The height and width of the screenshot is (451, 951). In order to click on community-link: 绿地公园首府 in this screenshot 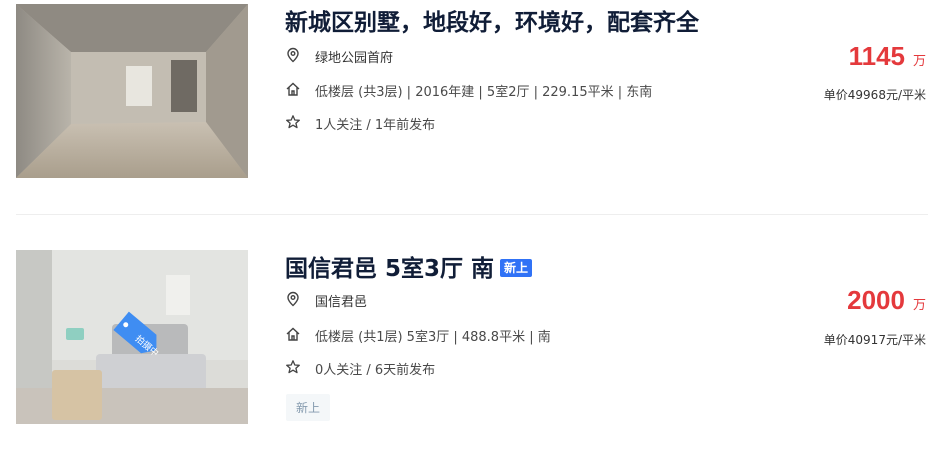, I will do `click(354, 56)`.